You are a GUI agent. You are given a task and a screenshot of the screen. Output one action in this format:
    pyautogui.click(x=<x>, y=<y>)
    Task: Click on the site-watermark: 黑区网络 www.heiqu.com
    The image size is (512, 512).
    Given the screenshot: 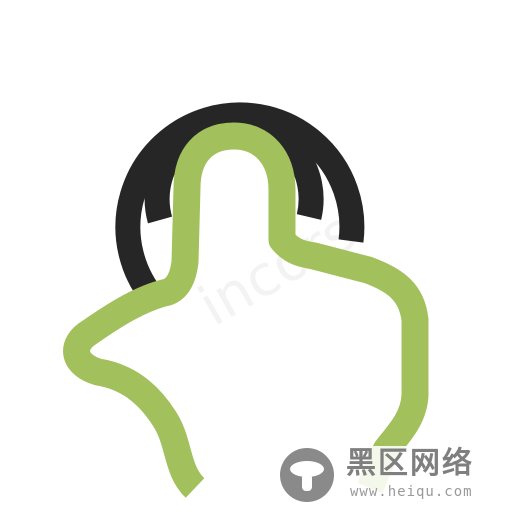 What is the action you would take?
    pyautogui.click(x=388, y=476)
    